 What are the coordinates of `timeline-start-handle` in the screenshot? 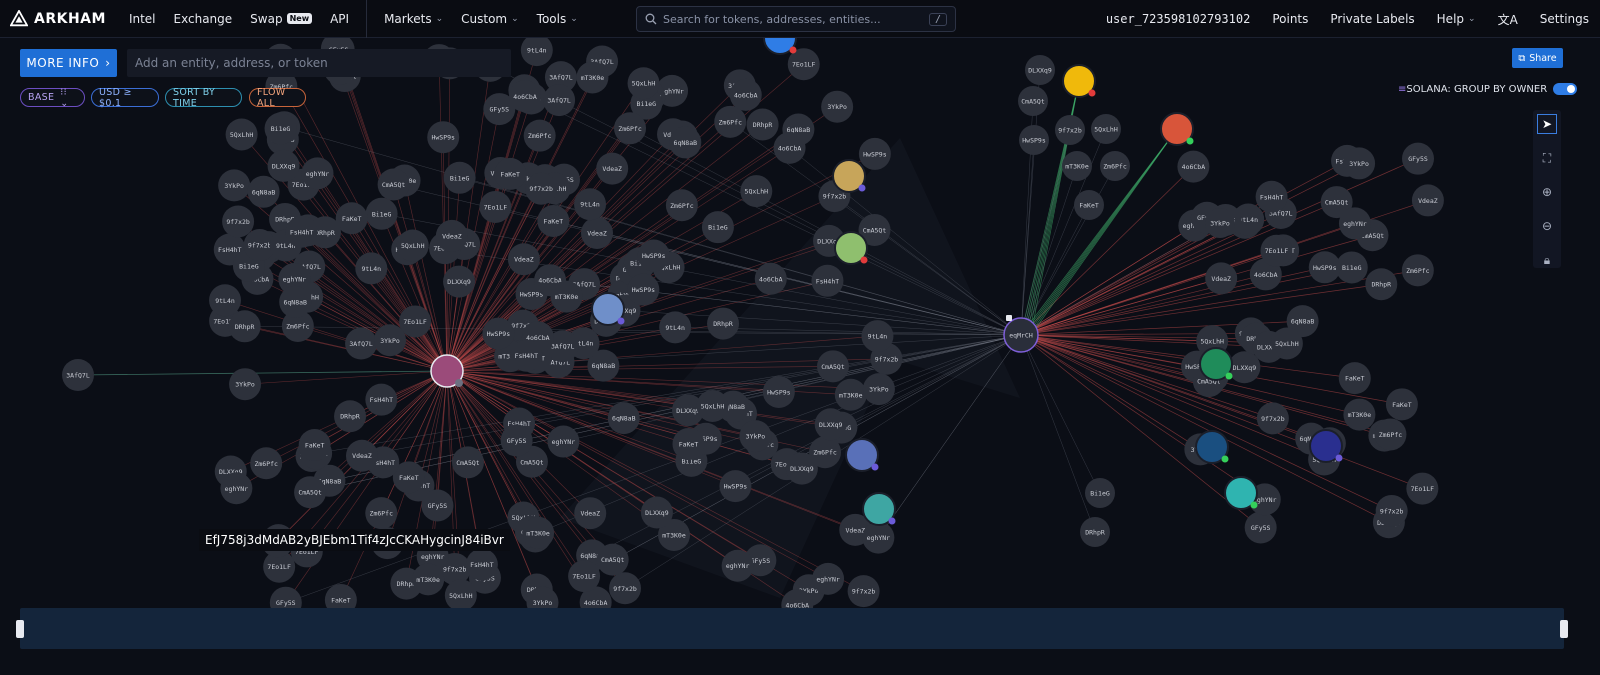 It's located at (20, 629).